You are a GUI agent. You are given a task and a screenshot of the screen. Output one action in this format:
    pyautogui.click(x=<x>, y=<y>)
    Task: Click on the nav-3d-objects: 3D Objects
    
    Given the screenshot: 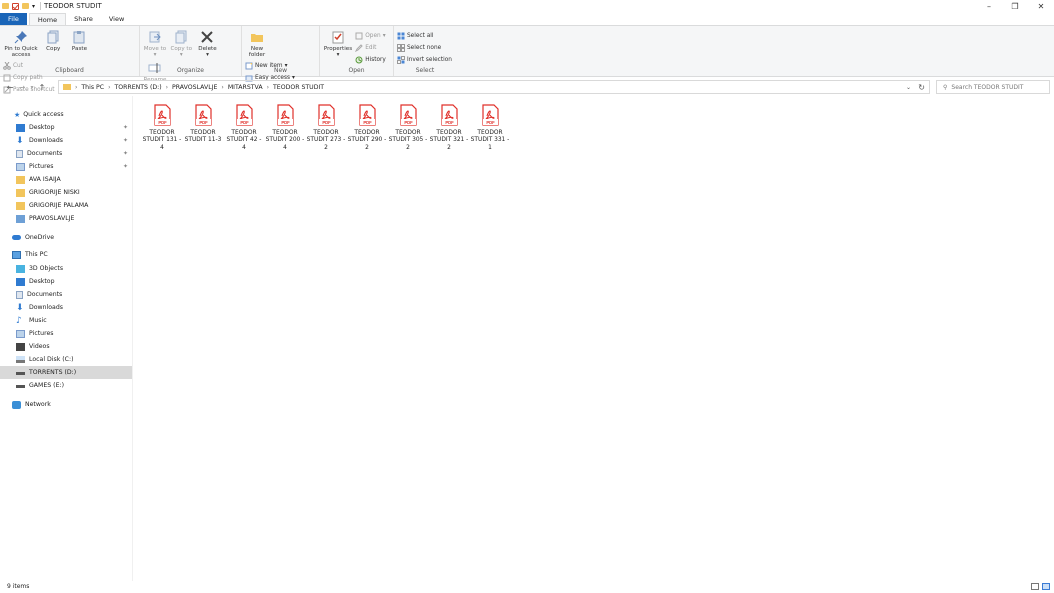 What is the action you would take?
    pyautogui.click(x=66, y=268)
    